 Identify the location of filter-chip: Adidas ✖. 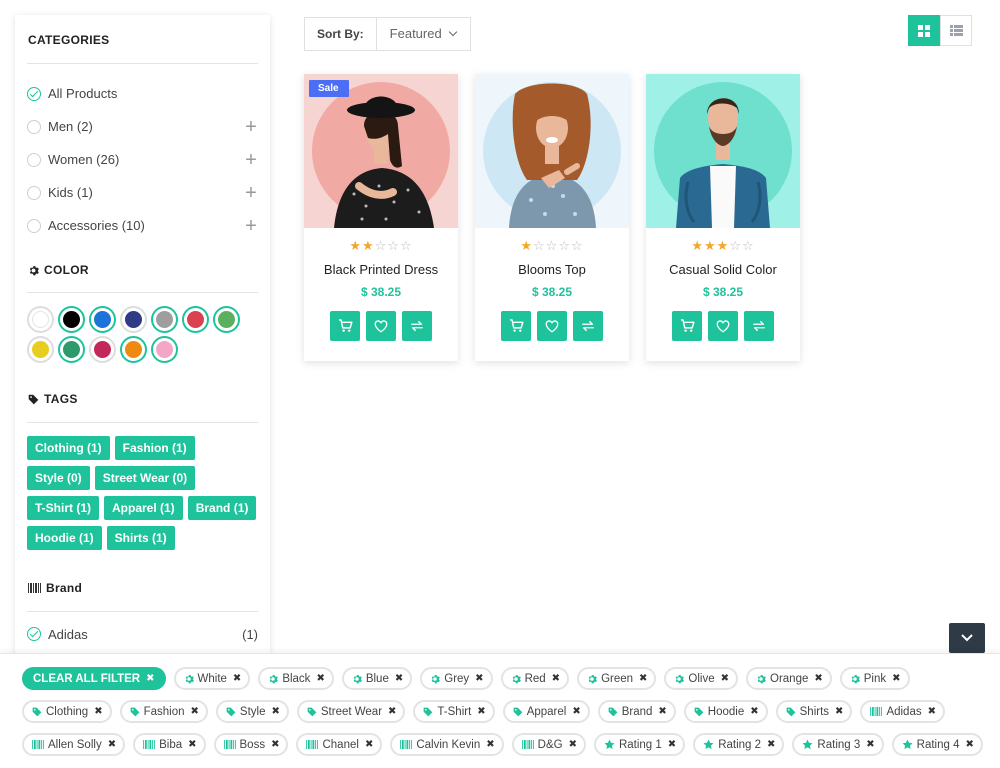
(902, 711).